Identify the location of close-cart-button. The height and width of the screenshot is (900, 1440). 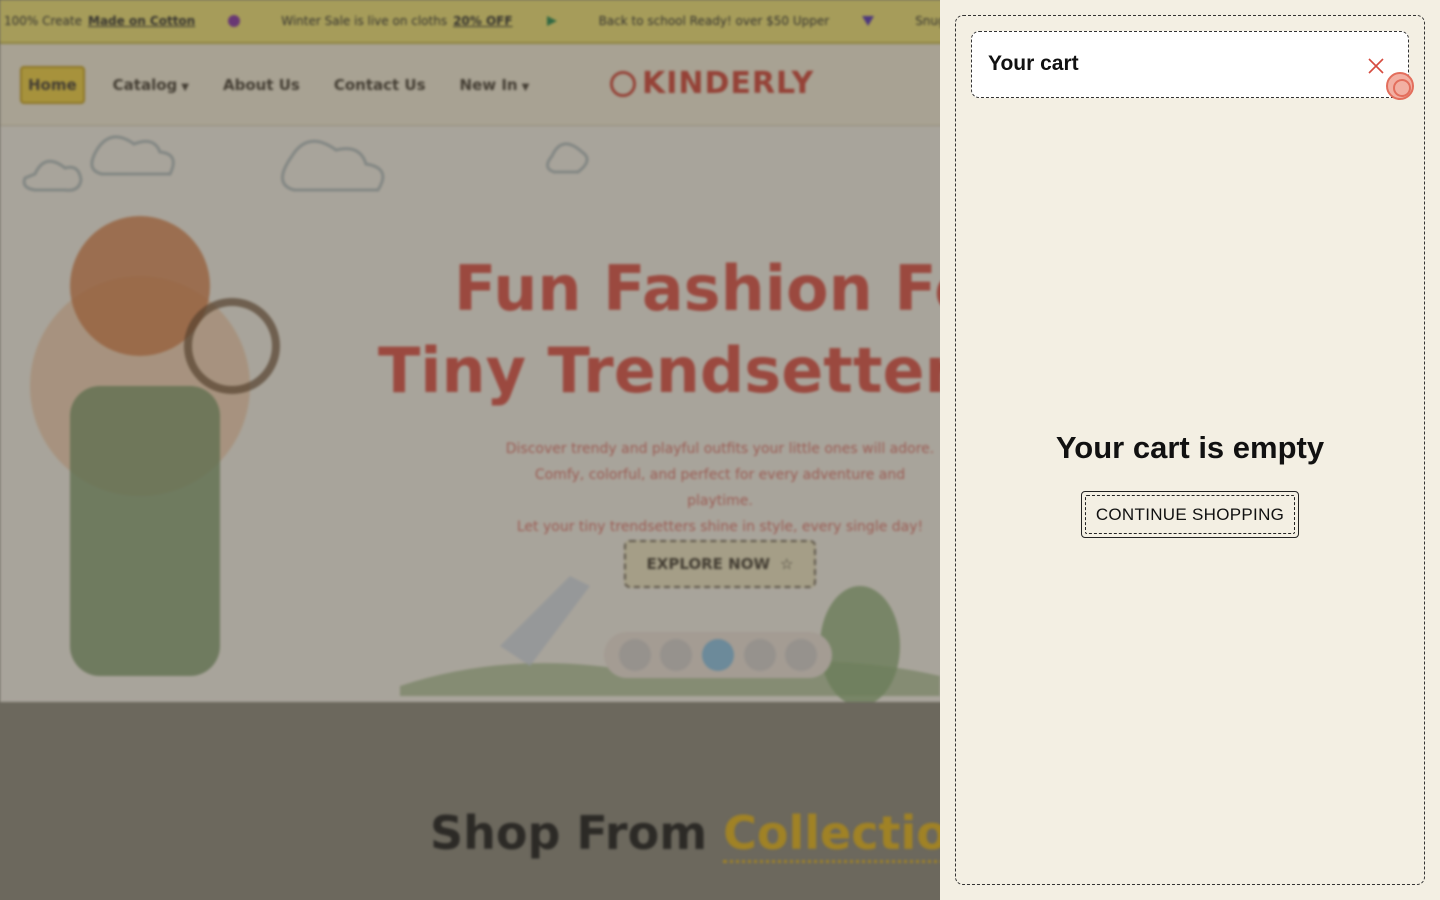
(1376, 66).